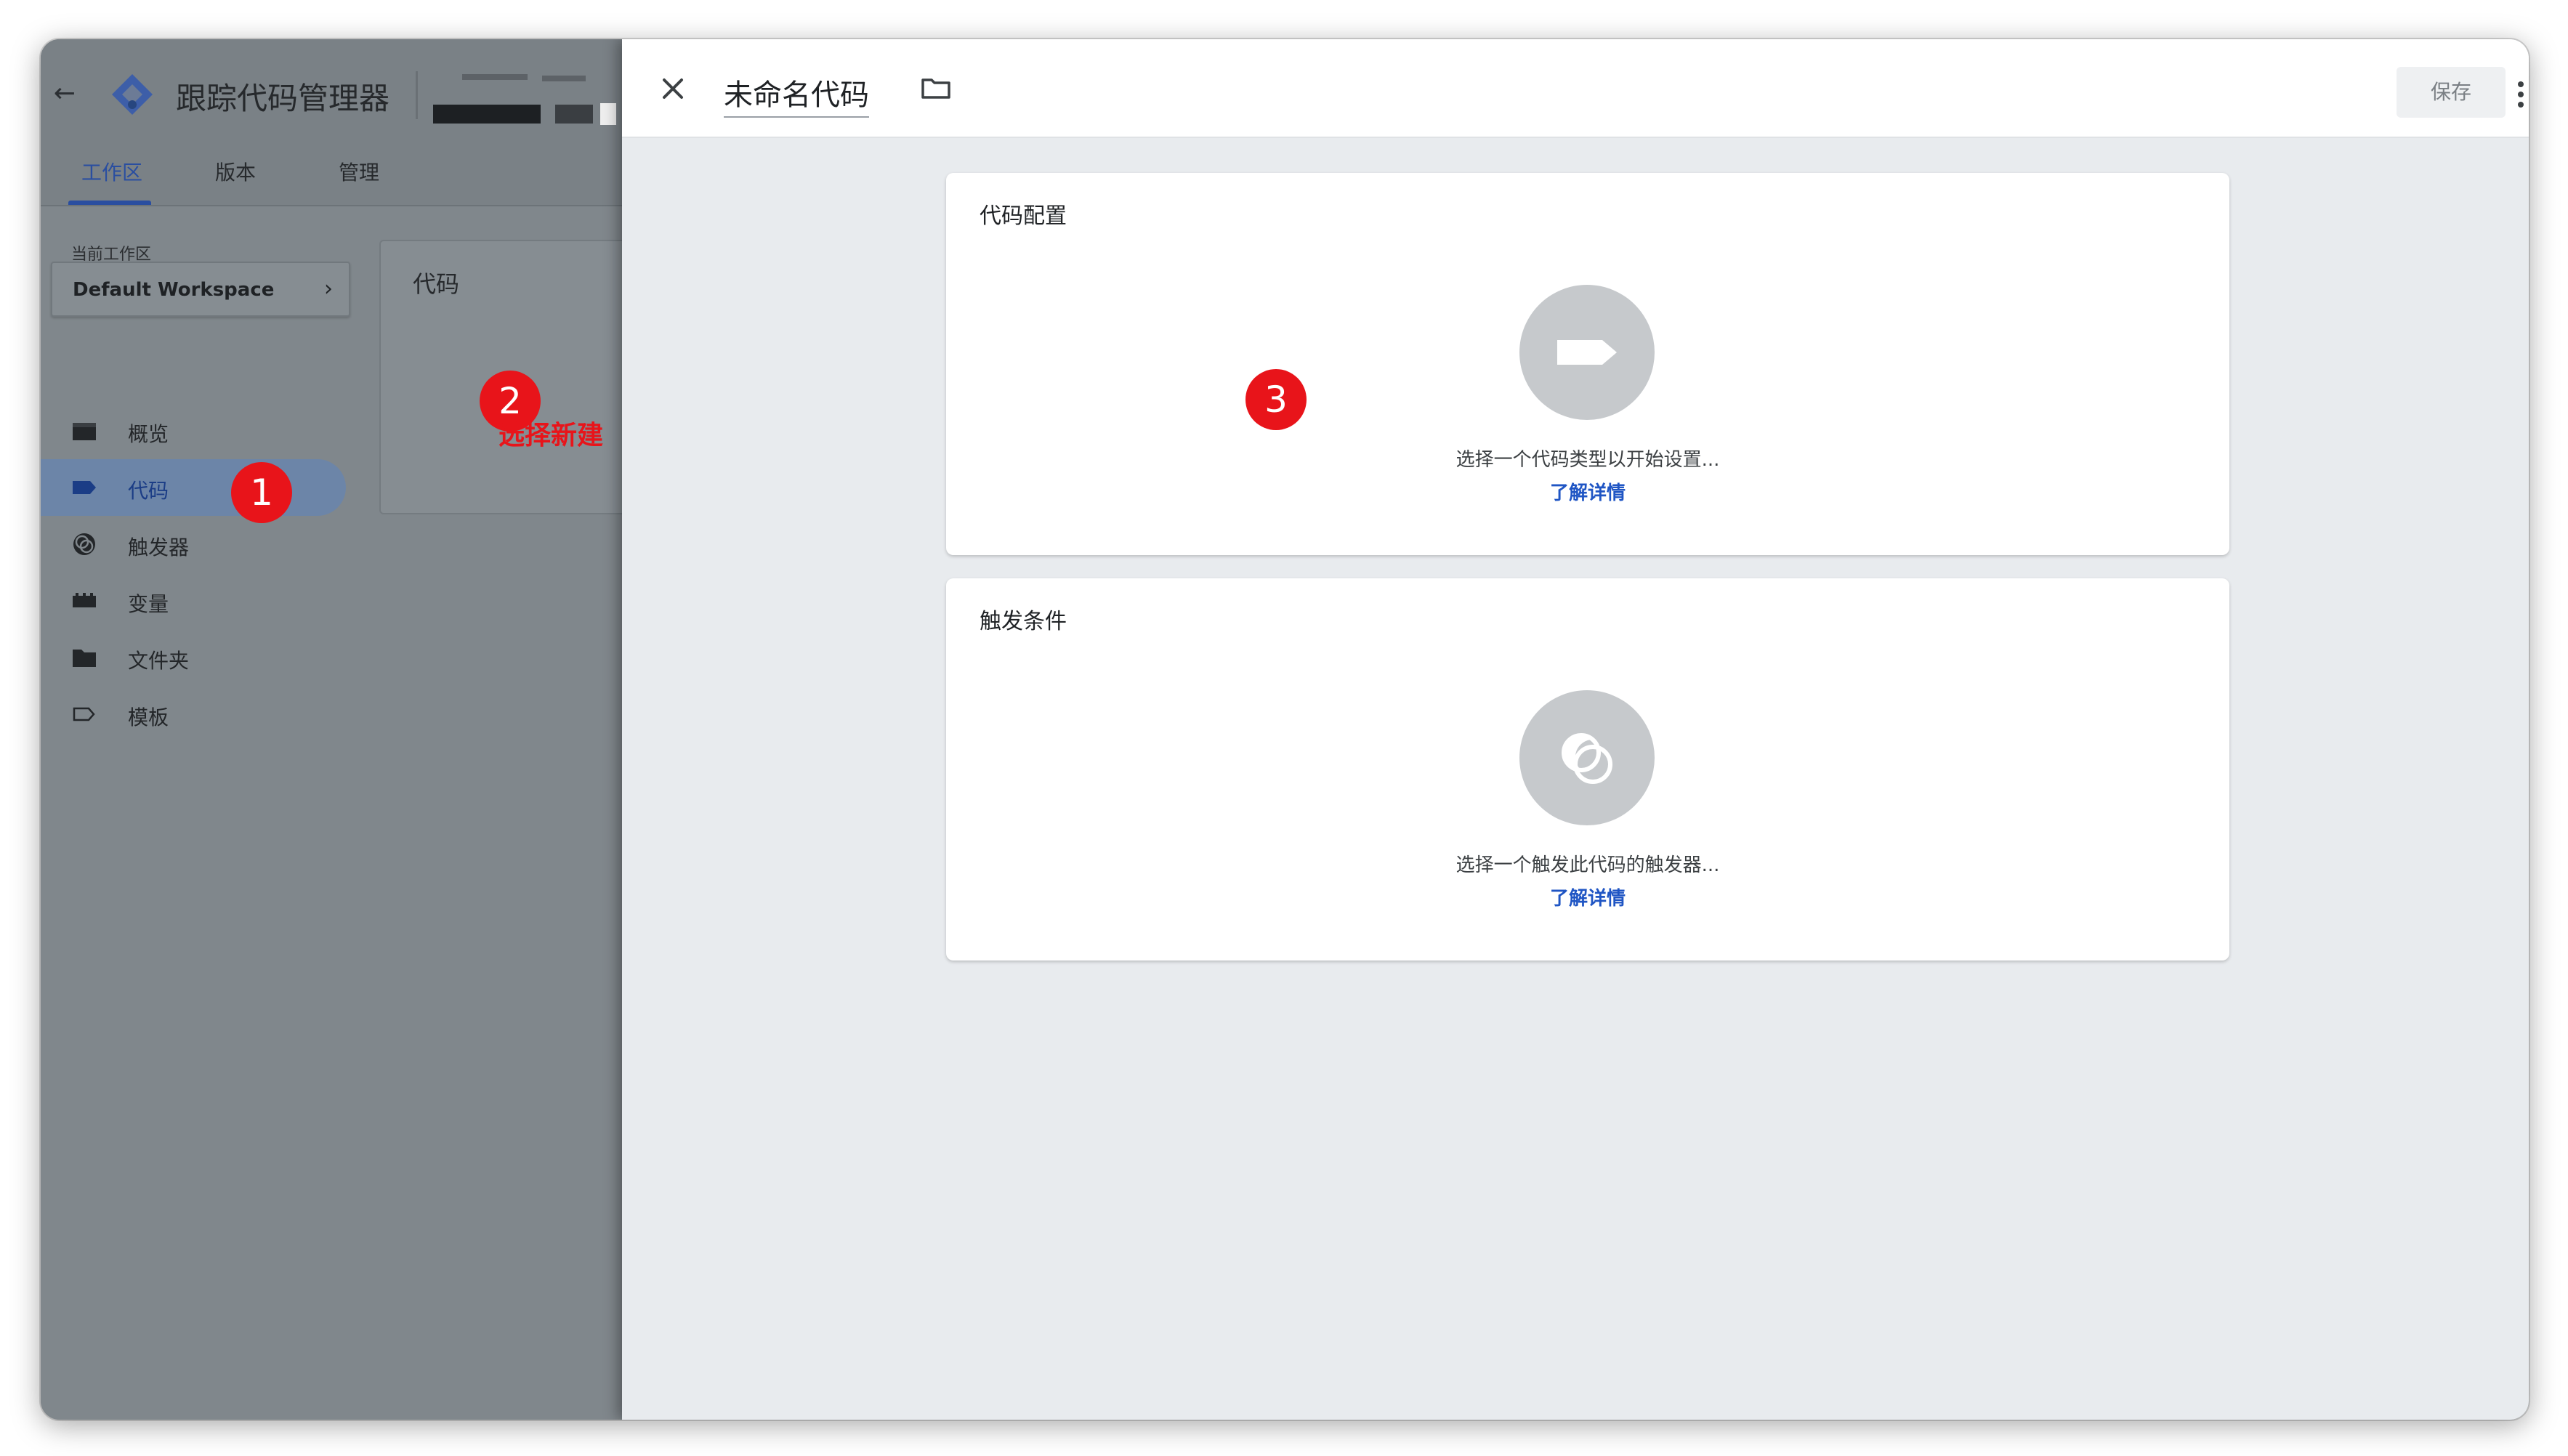 The height and width of the screenshot is (1456, 2568). Describe the element at coordinates (417, 95) in the screenshot. I see `header-divider` at that location.